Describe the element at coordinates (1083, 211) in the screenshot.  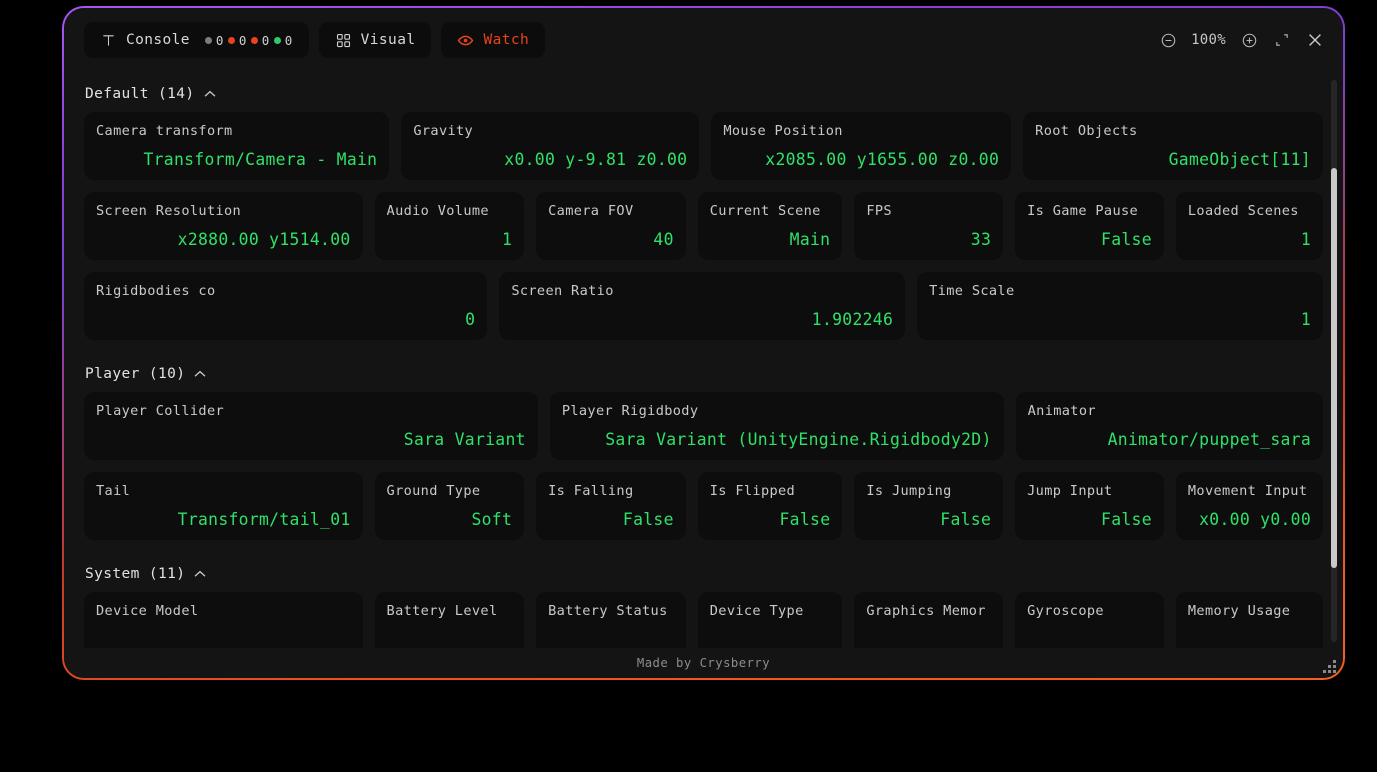
I see `watch-card-label: Is Game Pause` at that location.